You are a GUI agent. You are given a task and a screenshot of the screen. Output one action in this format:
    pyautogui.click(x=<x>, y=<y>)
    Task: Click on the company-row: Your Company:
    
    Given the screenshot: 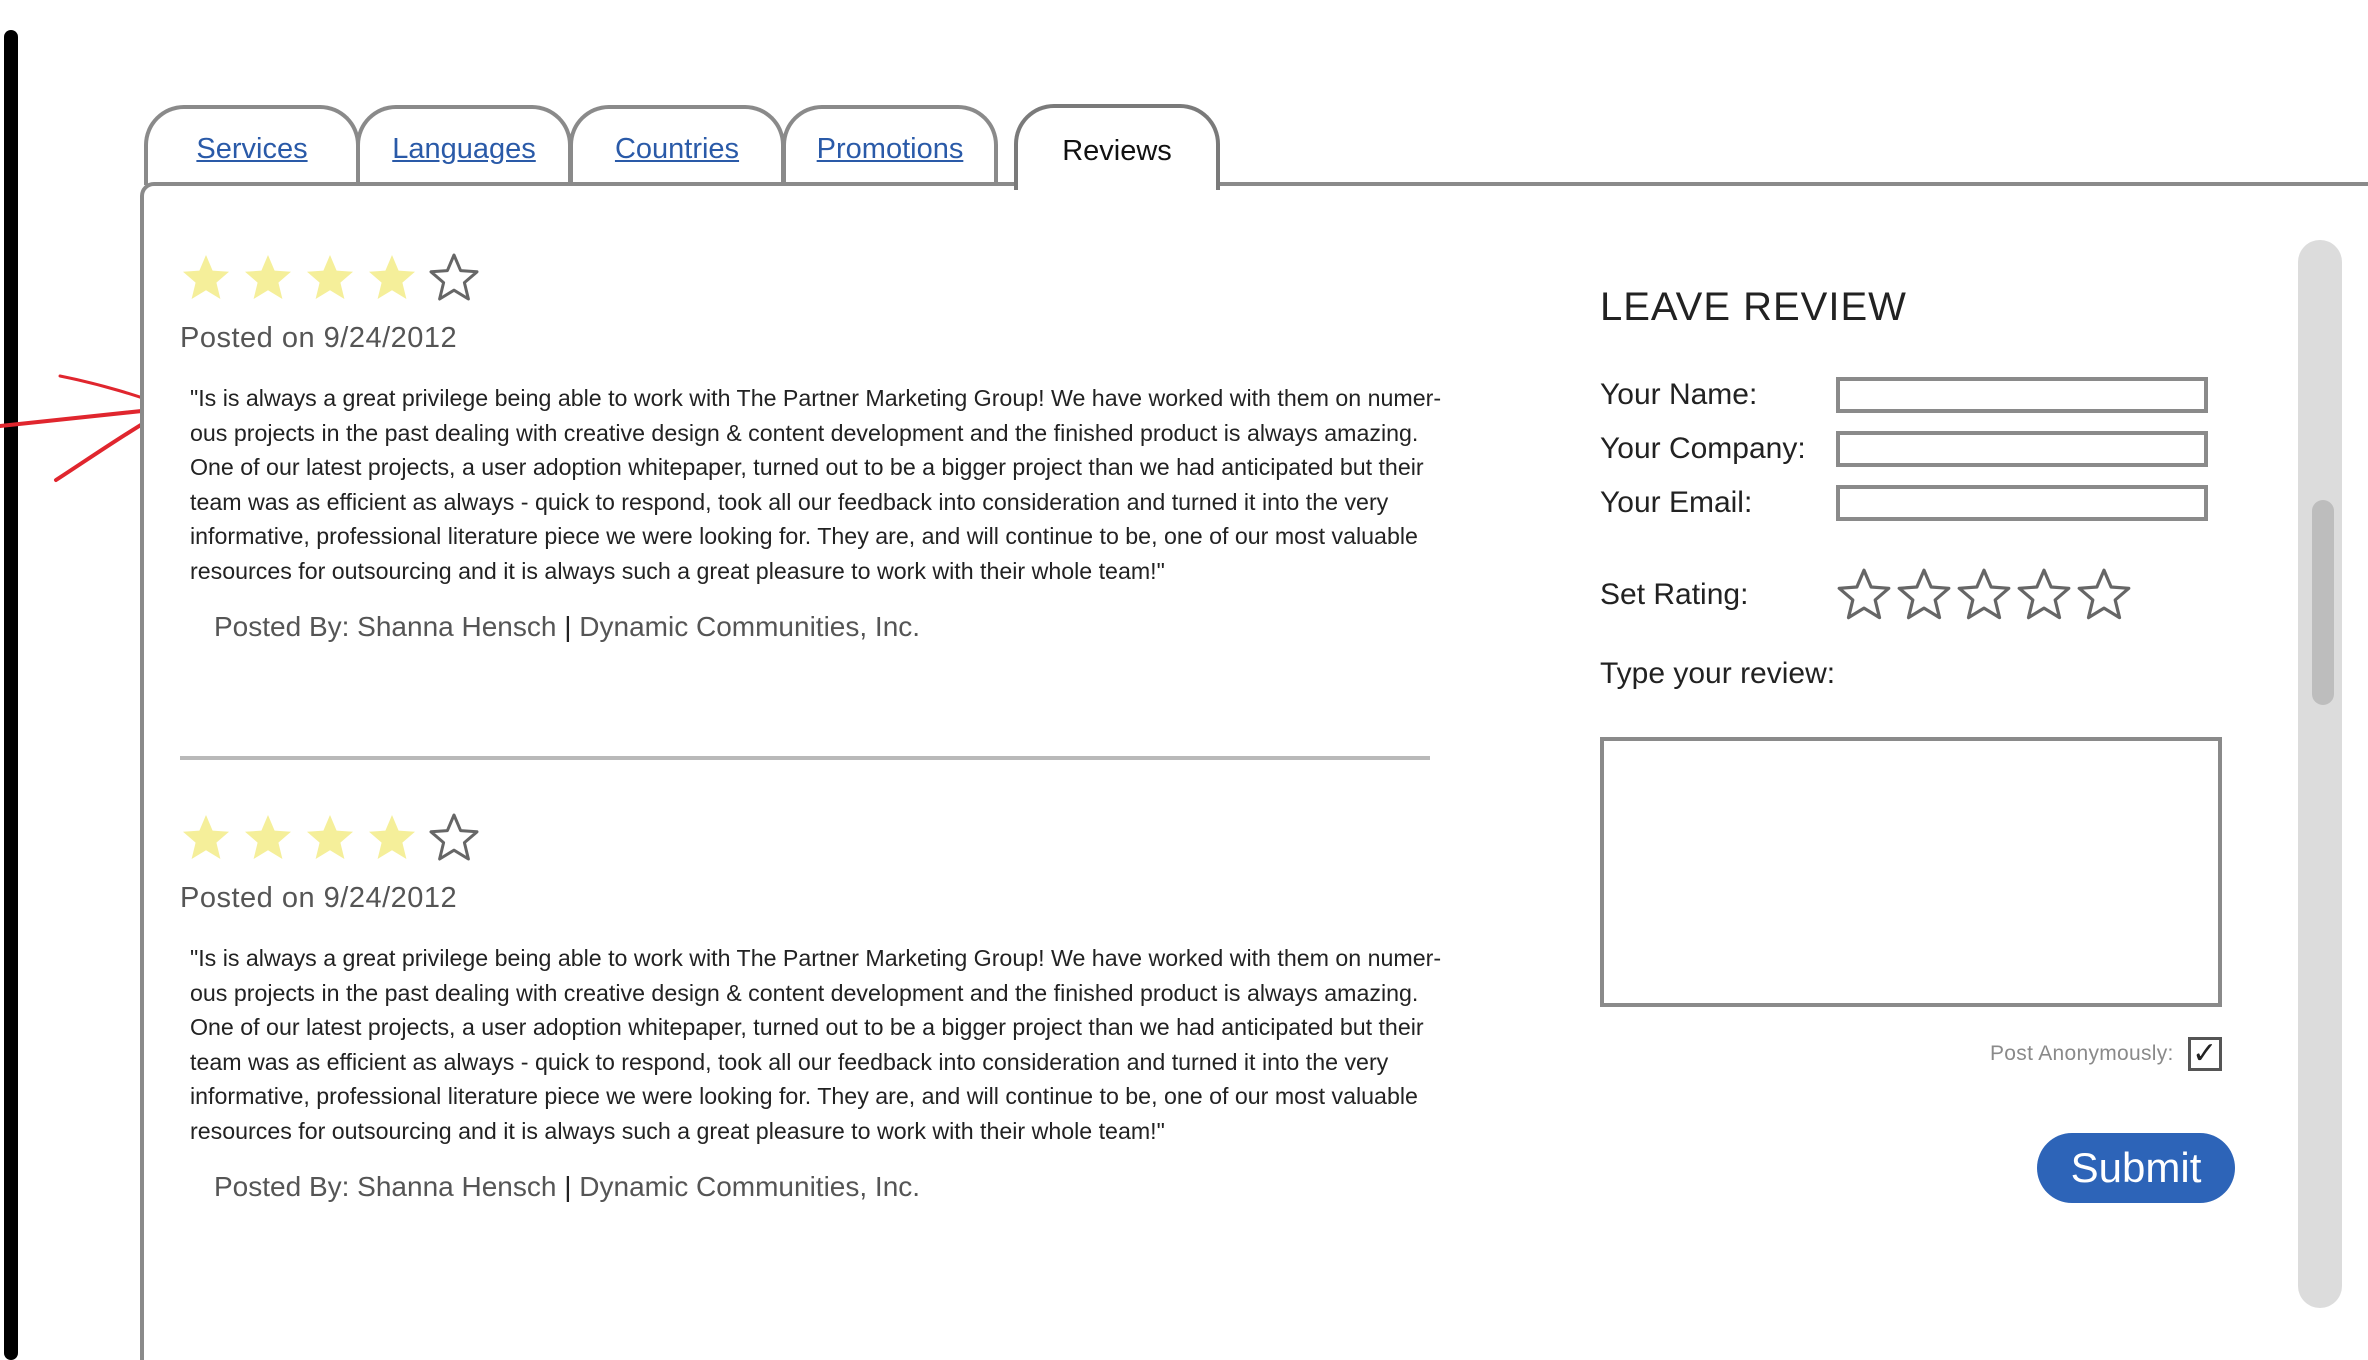 What is the action you would take?
    pyautogui.click(x=1904, y=449)
    